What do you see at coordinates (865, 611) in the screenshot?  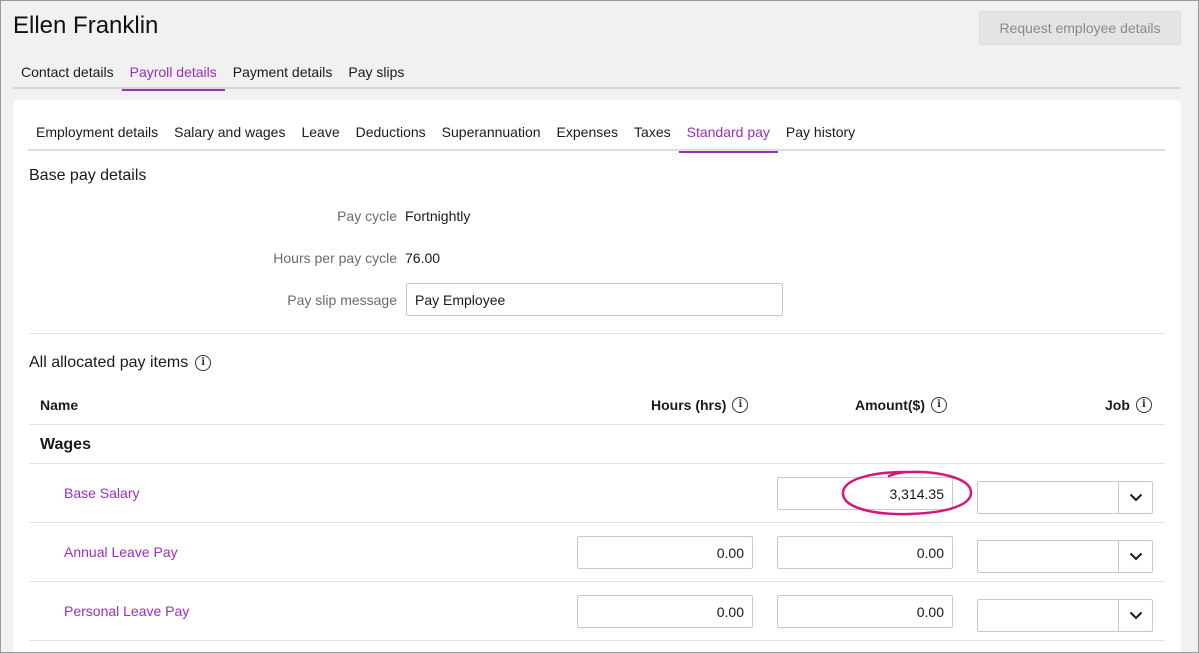 I see `amount-input-personal-leave-pay: 0.00` at bounding box center [865, 611].